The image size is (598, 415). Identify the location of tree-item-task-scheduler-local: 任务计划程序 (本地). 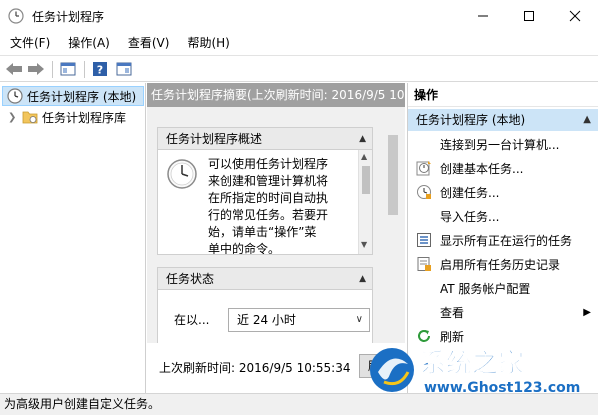
(73, 96).